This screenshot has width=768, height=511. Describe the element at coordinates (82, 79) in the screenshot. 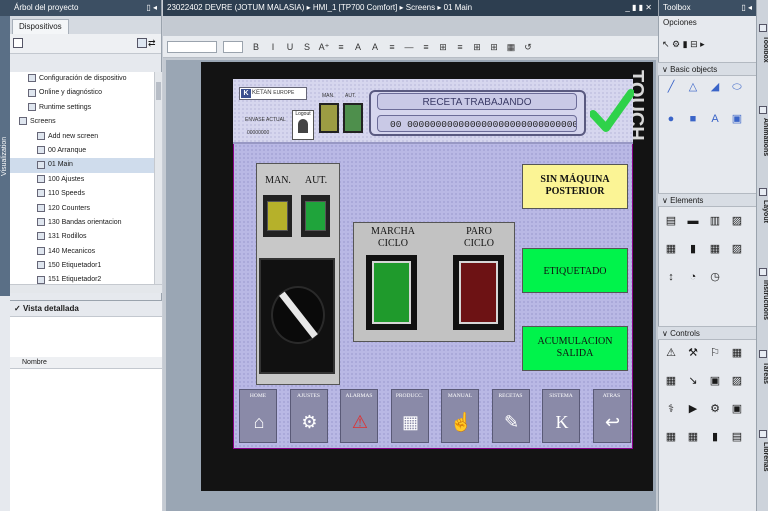

I see `tree-item: Configuración de dispositivo` at that location.